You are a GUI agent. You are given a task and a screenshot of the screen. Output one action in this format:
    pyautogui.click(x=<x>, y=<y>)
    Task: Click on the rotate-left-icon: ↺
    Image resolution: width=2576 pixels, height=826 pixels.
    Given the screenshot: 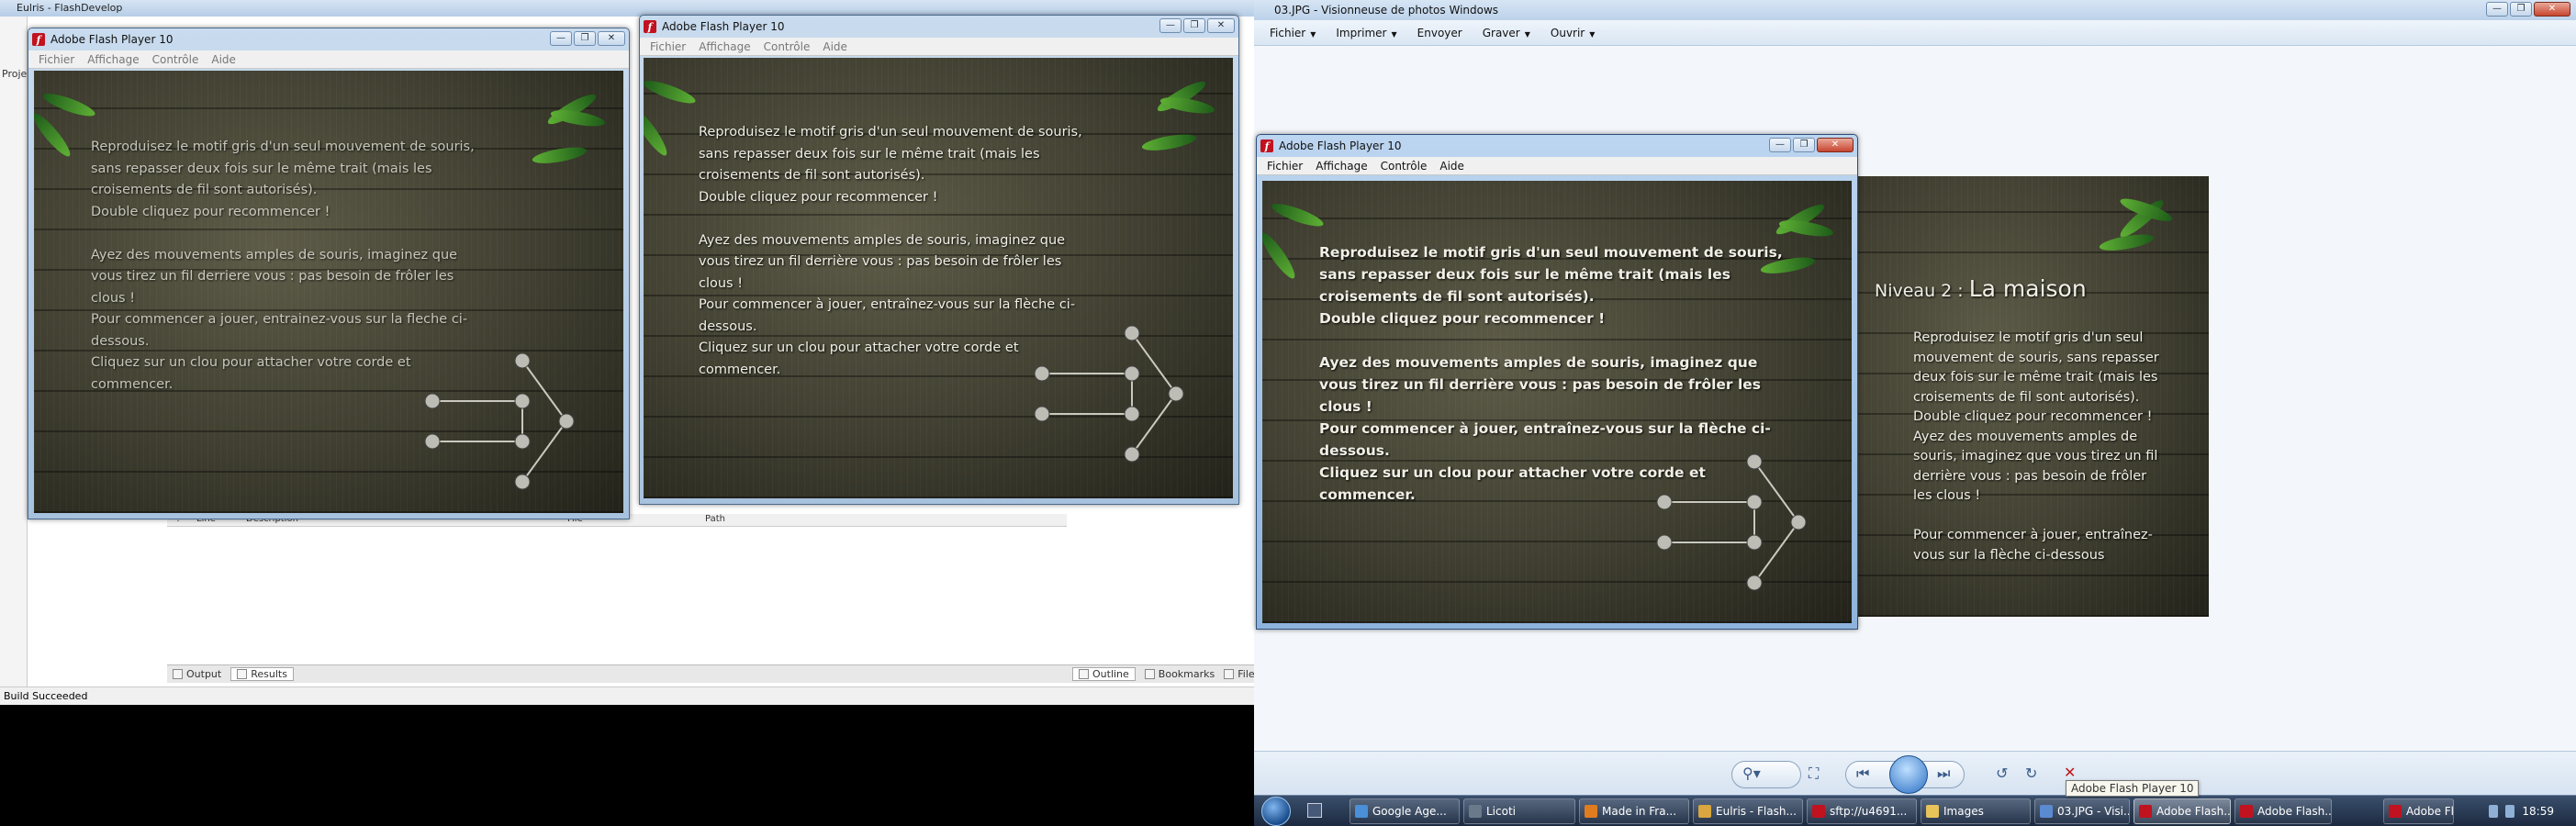 What is the action you would take?
    pyautogui.click(x=2002, y=774)
    